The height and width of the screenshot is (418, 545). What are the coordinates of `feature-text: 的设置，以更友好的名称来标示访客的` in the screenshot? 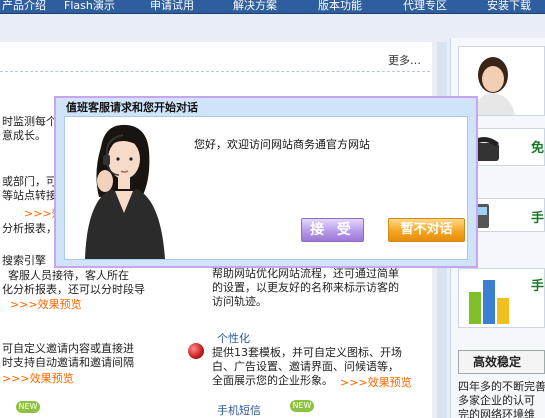 It's located at (305, 287).